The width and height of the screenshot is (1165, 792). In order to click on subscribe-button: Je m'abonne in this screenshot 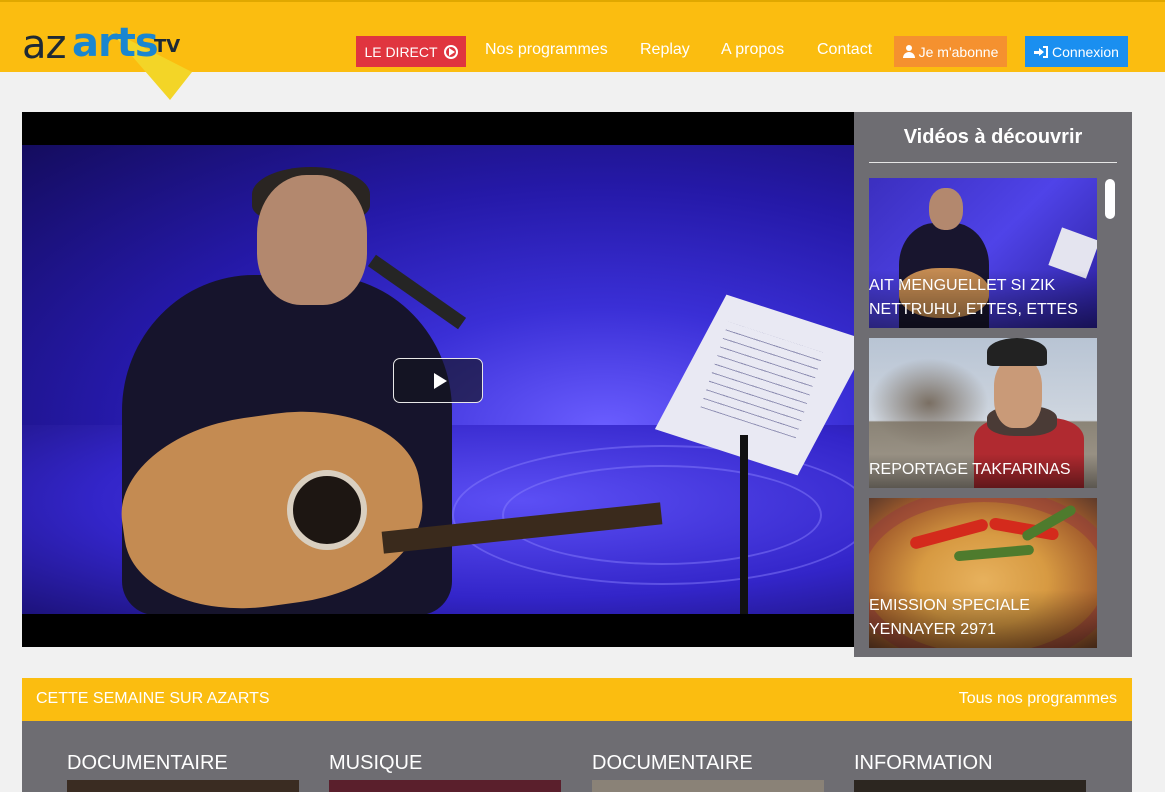, I will do `click(950, 51)`.